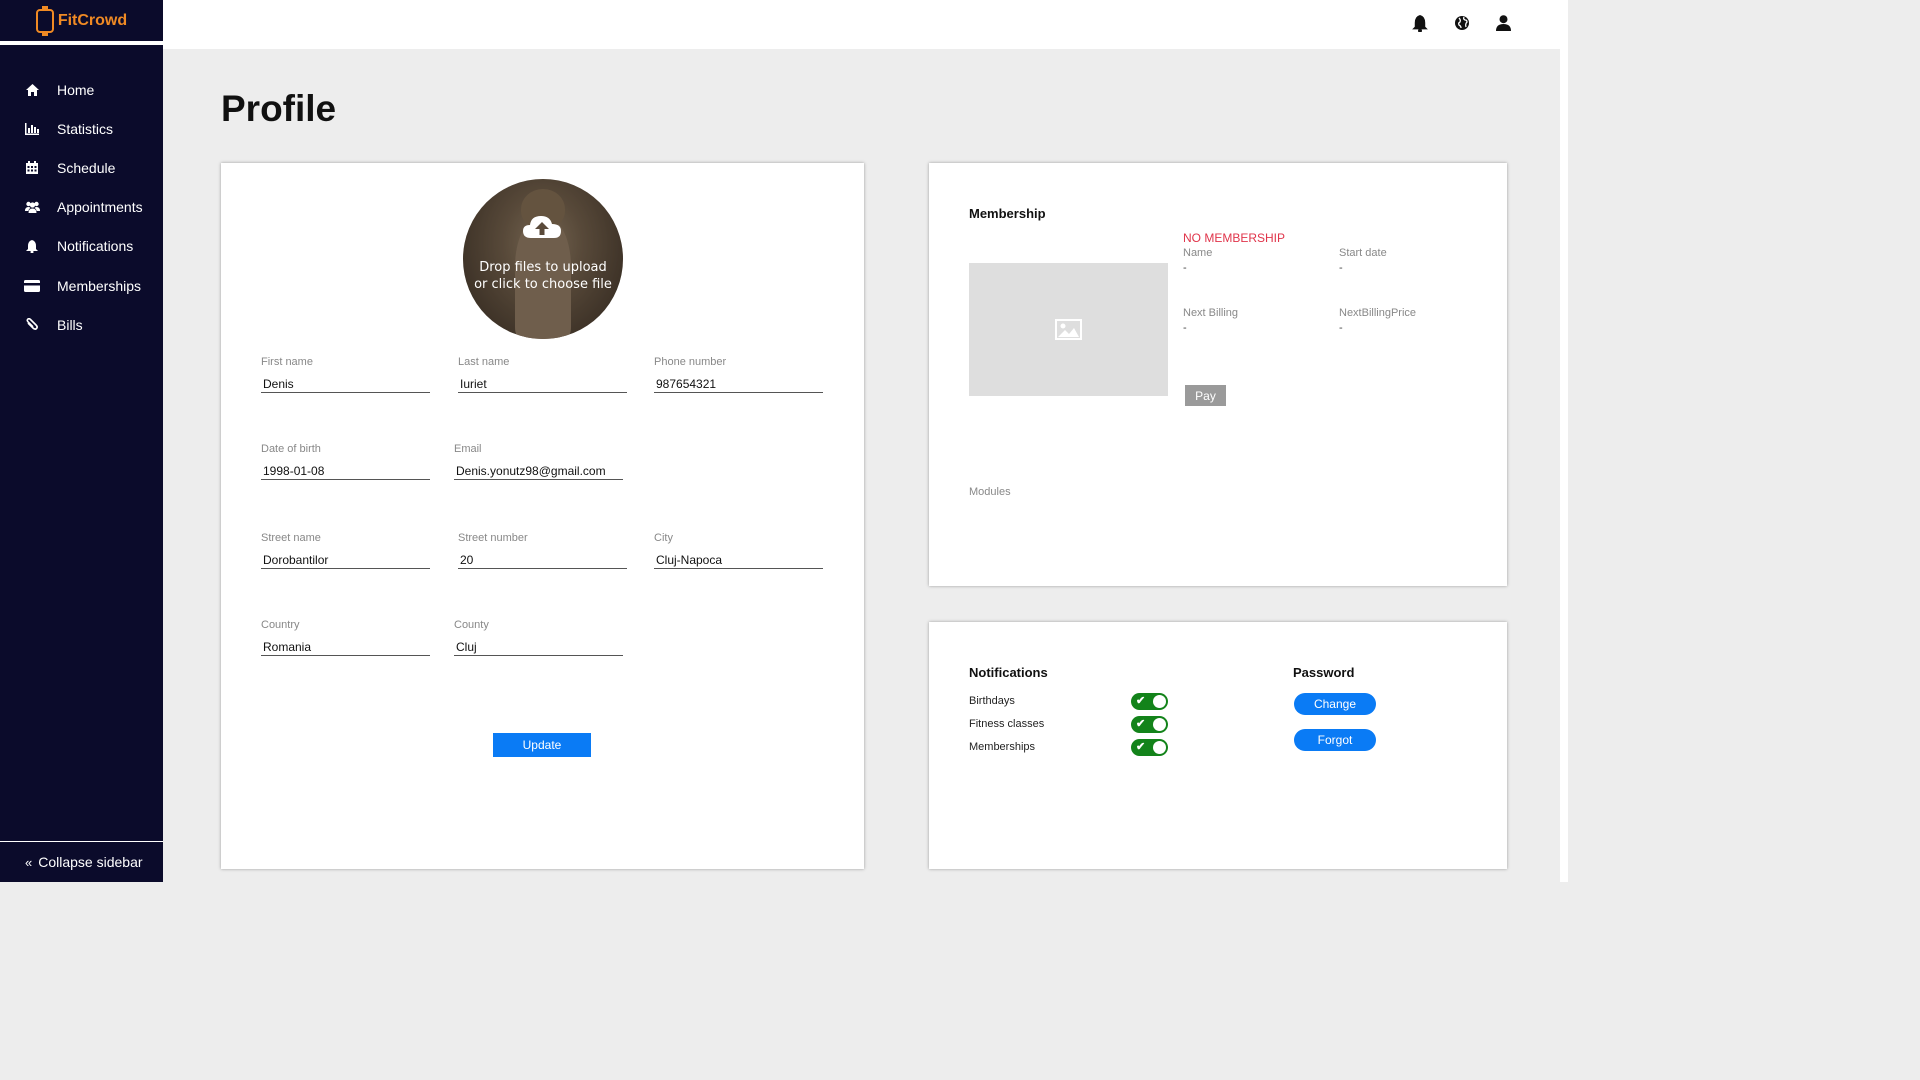 This screenshot has height=1080, width=1920. Describe the element at coordinates (471, 625) in the screenshot. I see `county-label: County` at that location.